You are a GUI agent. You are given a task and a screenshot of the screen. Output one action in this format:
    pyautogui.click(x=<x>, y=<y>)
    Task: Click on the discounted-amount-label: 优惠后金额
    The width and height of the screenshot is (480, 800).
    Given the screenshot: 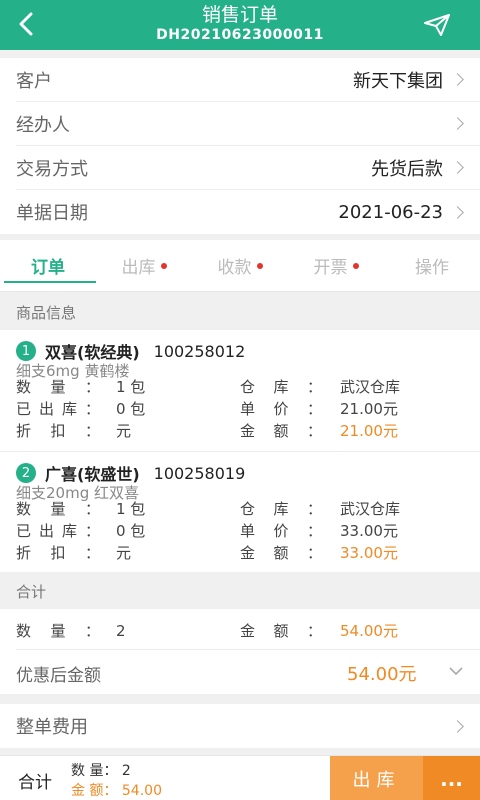 What is the action you would take?
    pyautogui.click(x=58, y=676)
    